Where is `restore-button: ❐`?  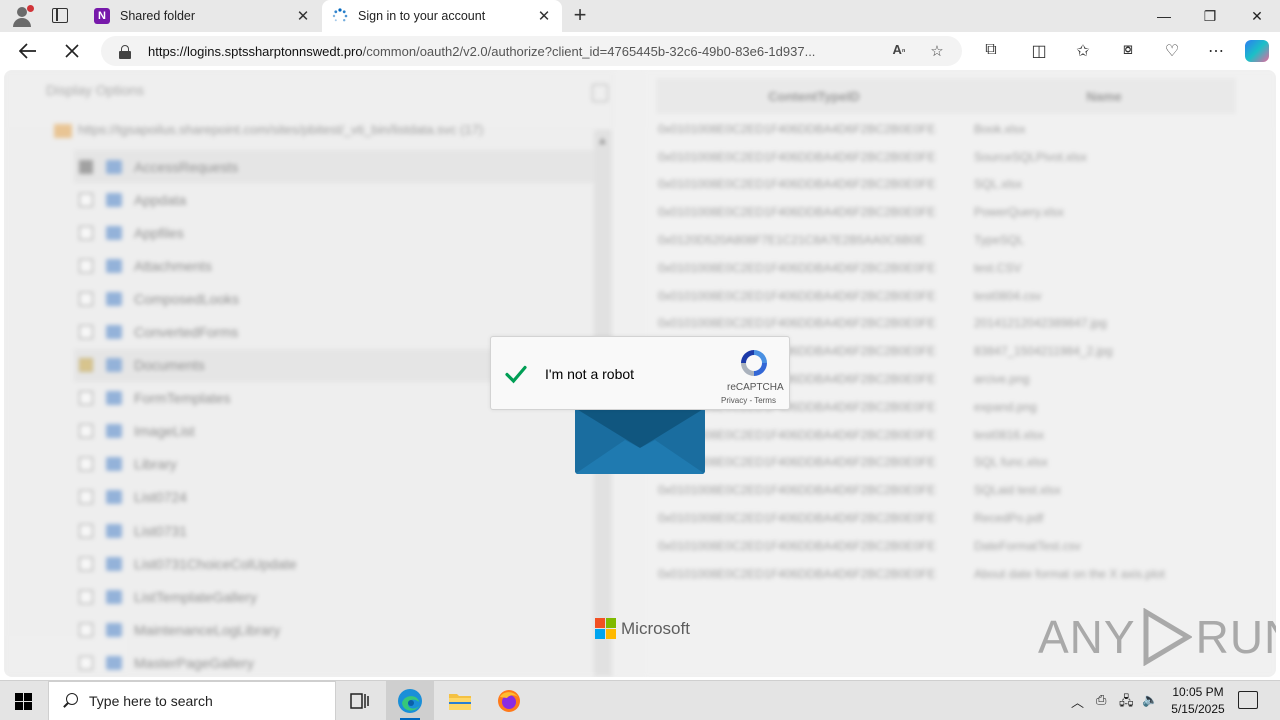 restore-button: ❐ is located at coordinates (1210, 16).